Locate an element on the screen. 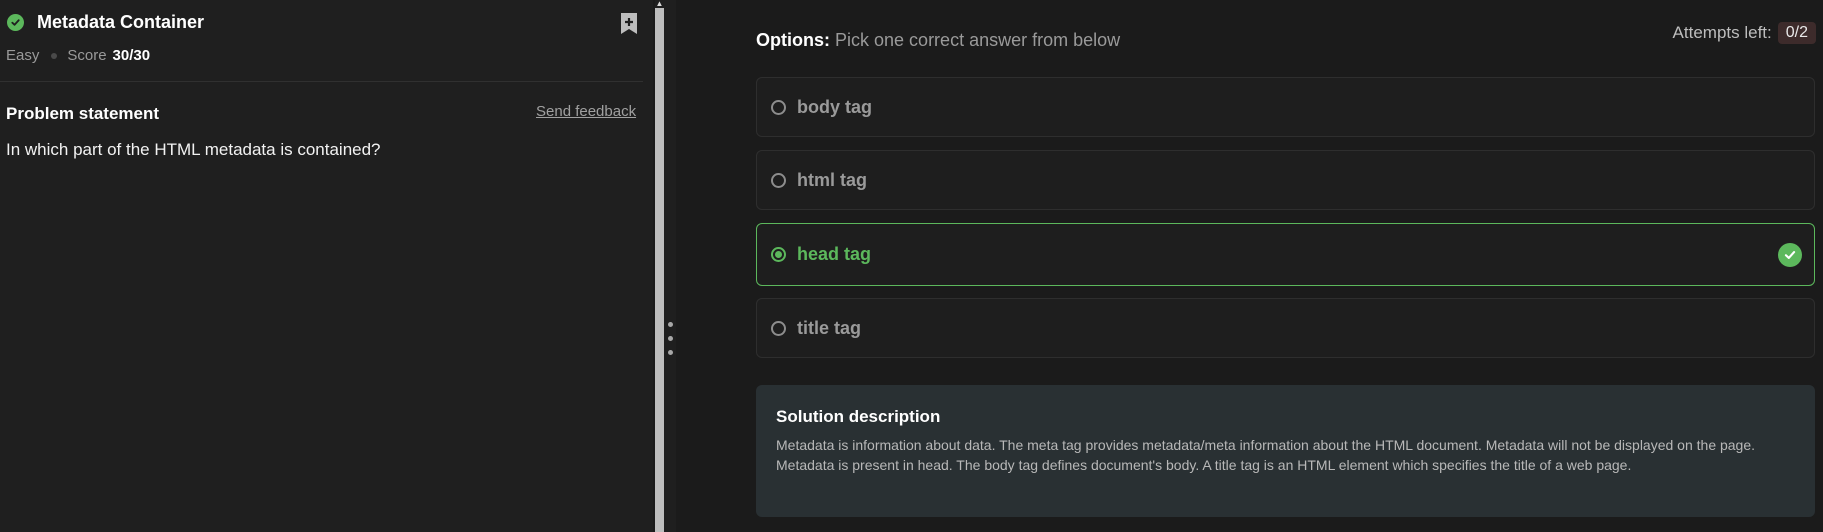 This screenshot has width=1823, height=532. attempts-label: Attempts left: is located at coordinates (1722, 32).